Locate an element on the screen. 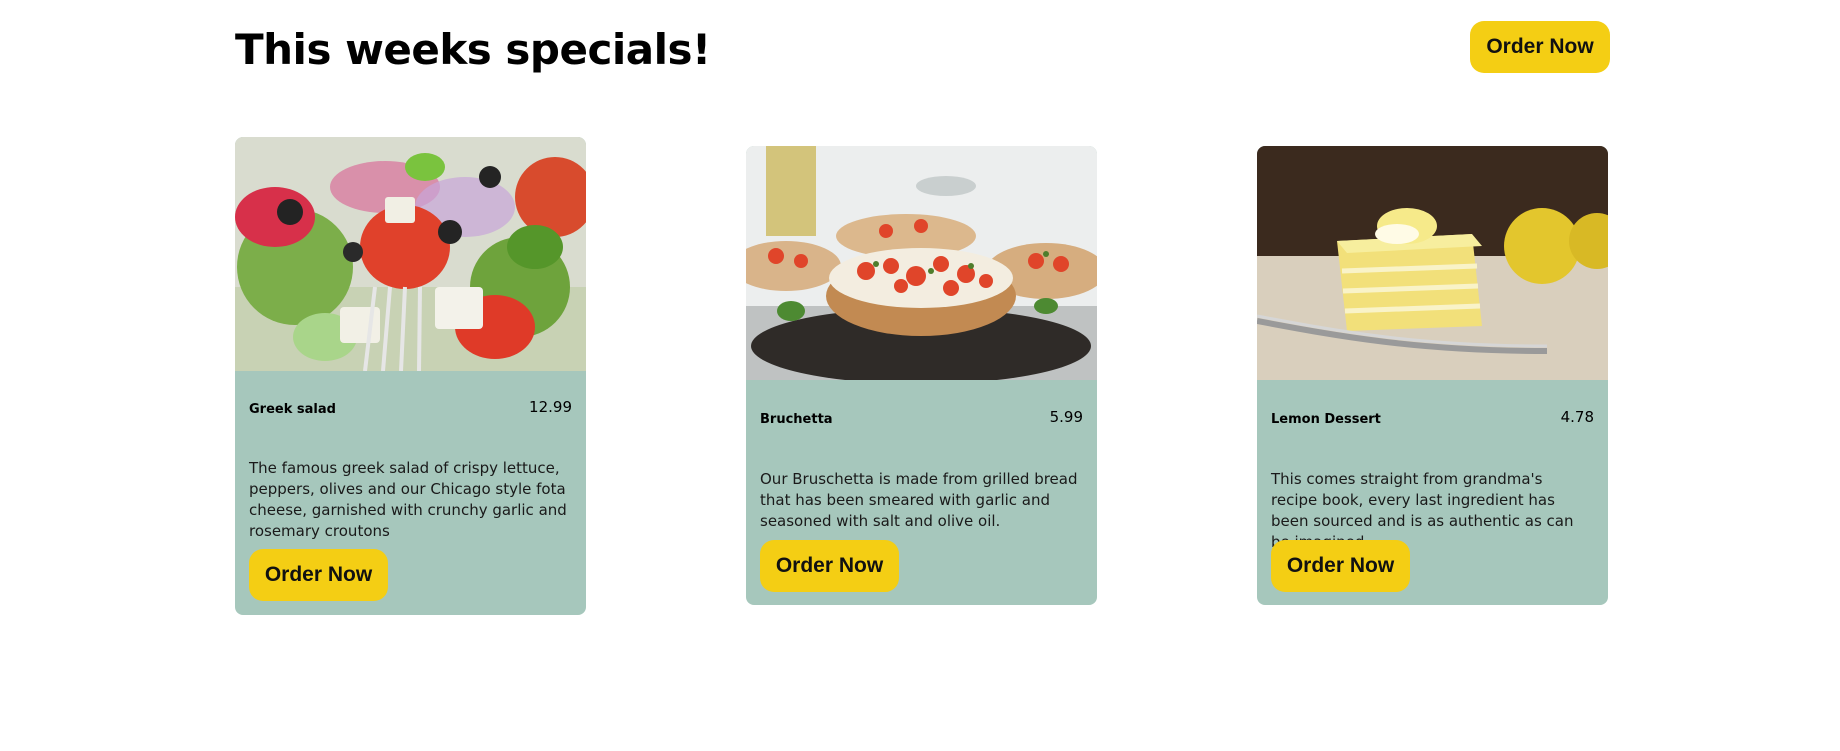 The image size is (1840, 751). dish-price: 4.78 is located at coordinates (1577, 417).